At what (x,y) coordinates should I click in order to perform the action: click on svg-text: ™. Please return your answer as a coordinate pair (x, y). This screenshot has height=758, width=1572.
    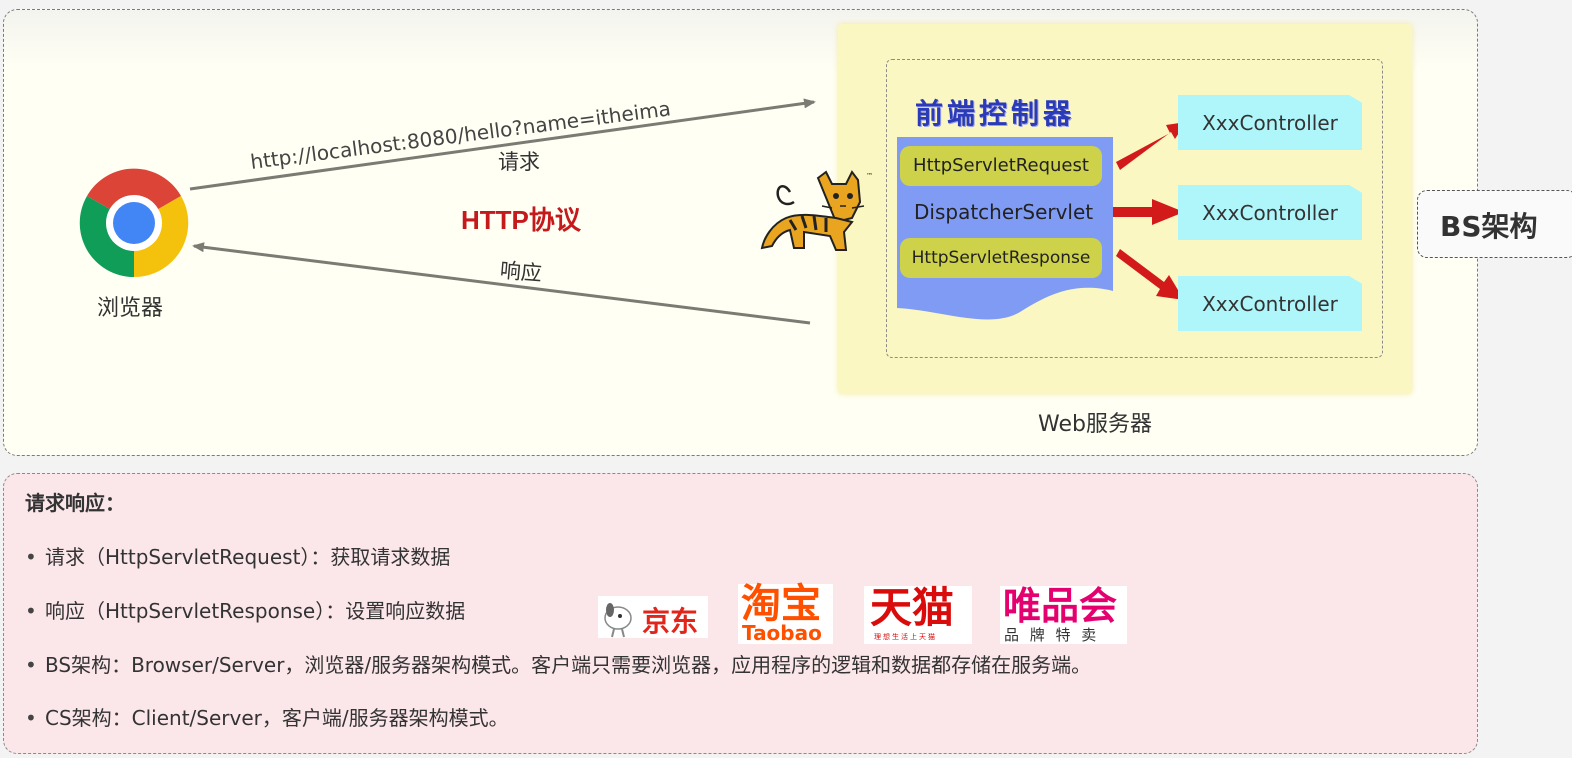
    Looking at the image, I should click on (869, 176).